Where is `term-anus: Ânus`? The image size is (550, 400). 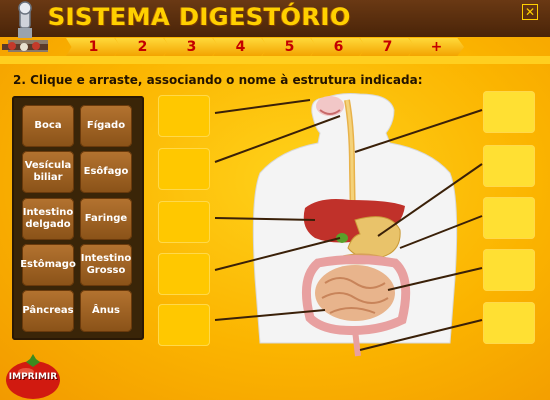
term-anus: Ânus is located at coordinates (106, 311).